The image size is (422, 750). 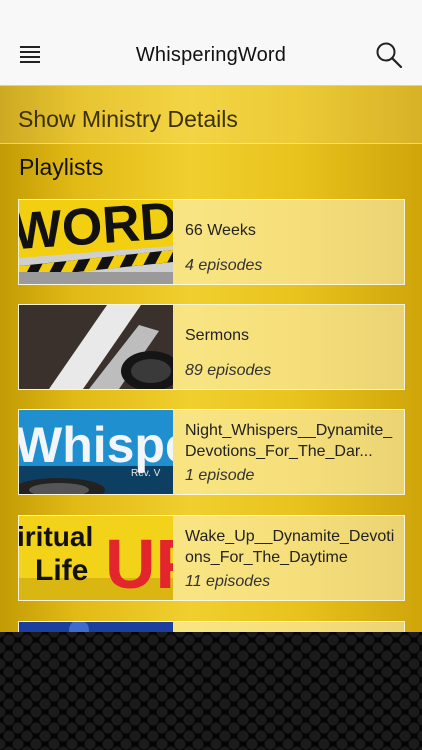 What do you see at coordinates (224, 265) in the screenshot?
I see `episode-count: 4 episodes` at bounding box center [224, 265].